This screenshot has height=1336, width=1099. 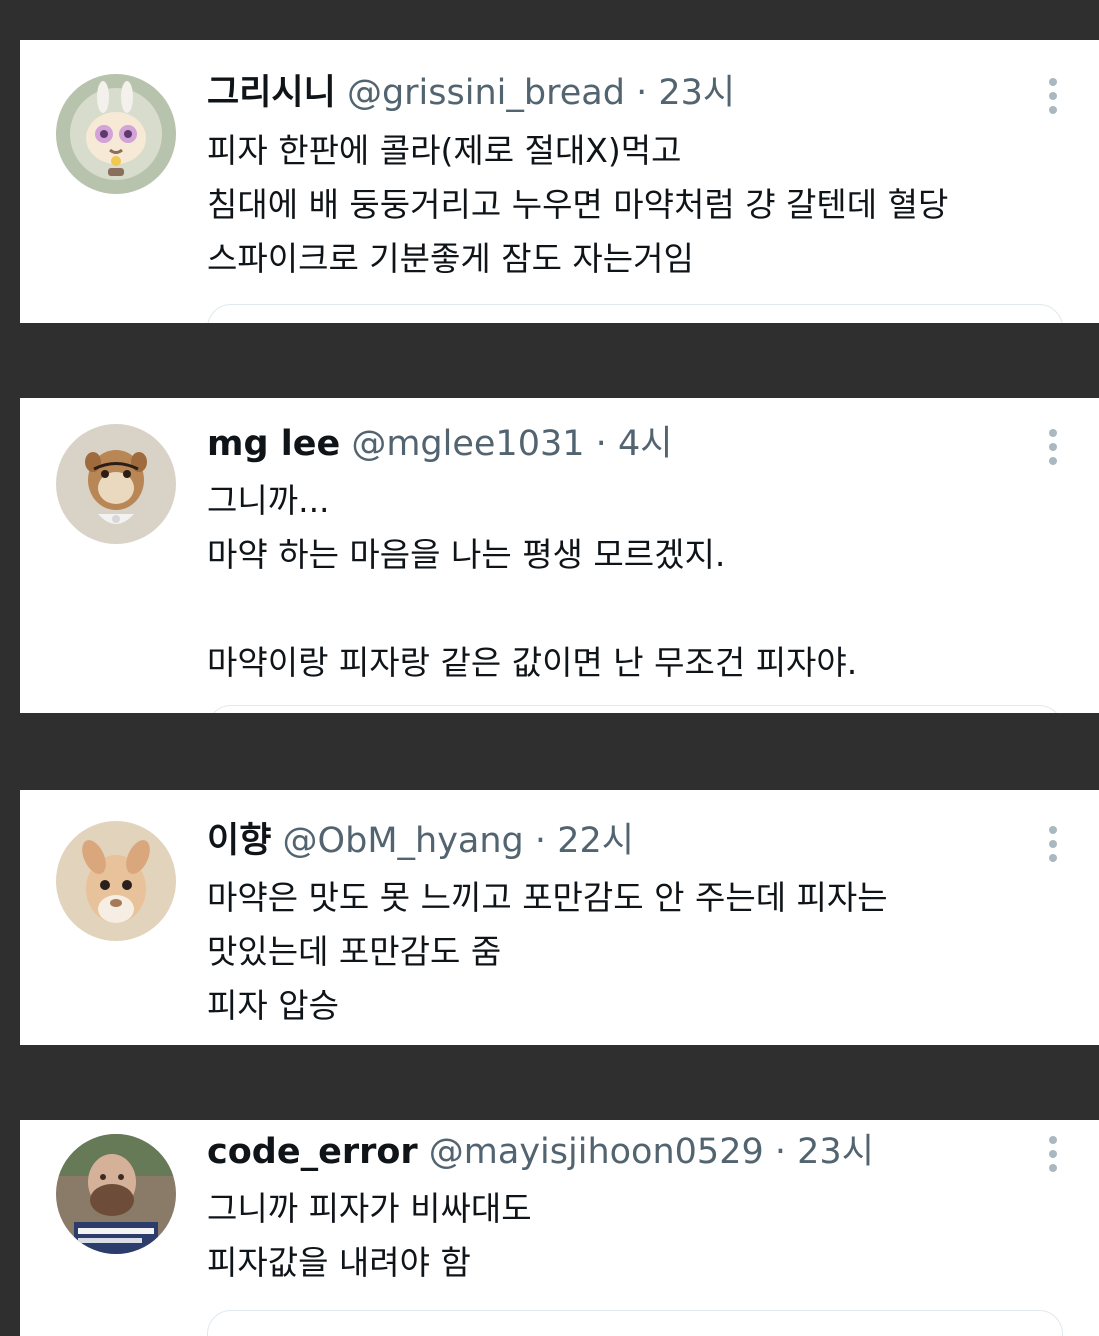 I want to click on tweet-header: 그리시니 @grissini_bread · 23시, so click(x=471, y=93).